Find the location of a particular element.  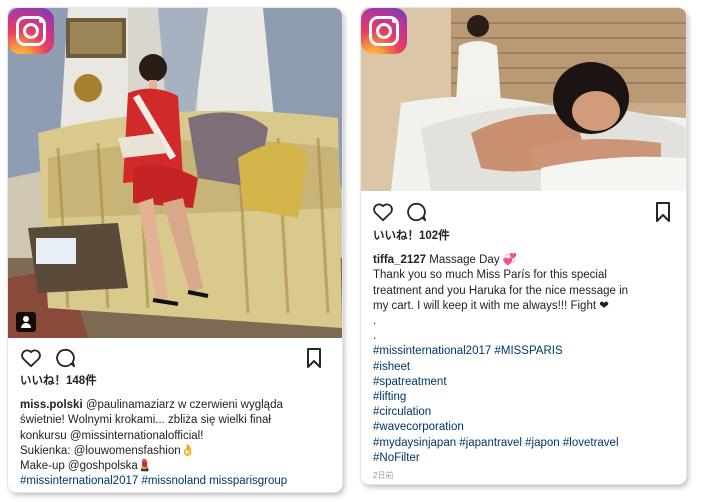

like-count: いいね！148件 is located at coordinates (177, 381).